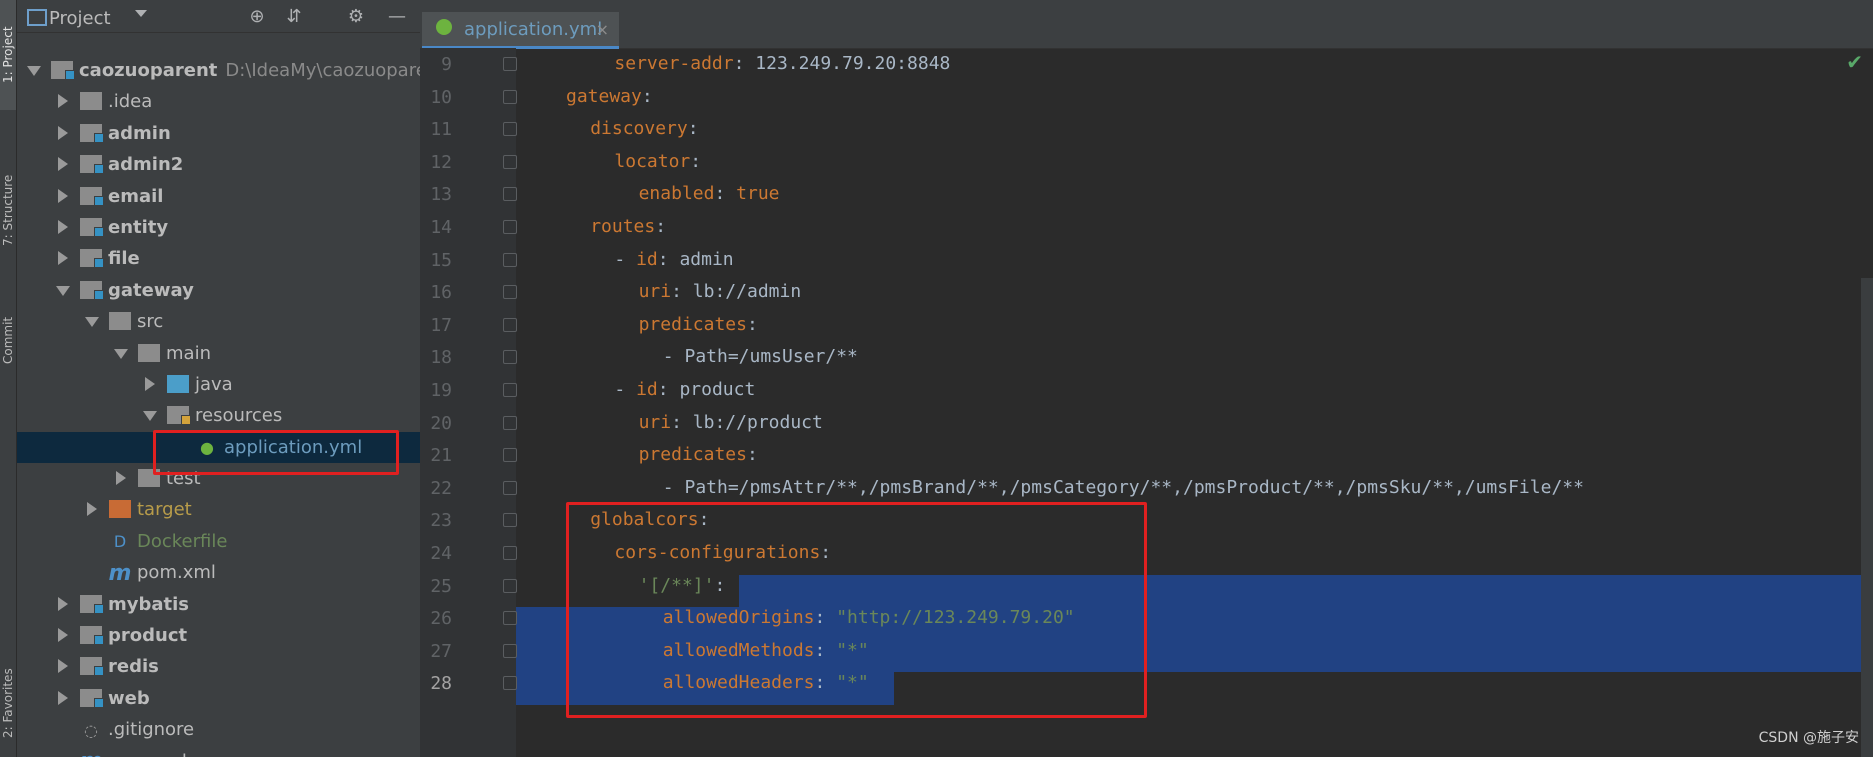 The image size is (1873, 757). What do you see at coordinates (1146, 162) in the screenshot?
I see `code-line: 12 locator:` at bounding box center [1146, 162].